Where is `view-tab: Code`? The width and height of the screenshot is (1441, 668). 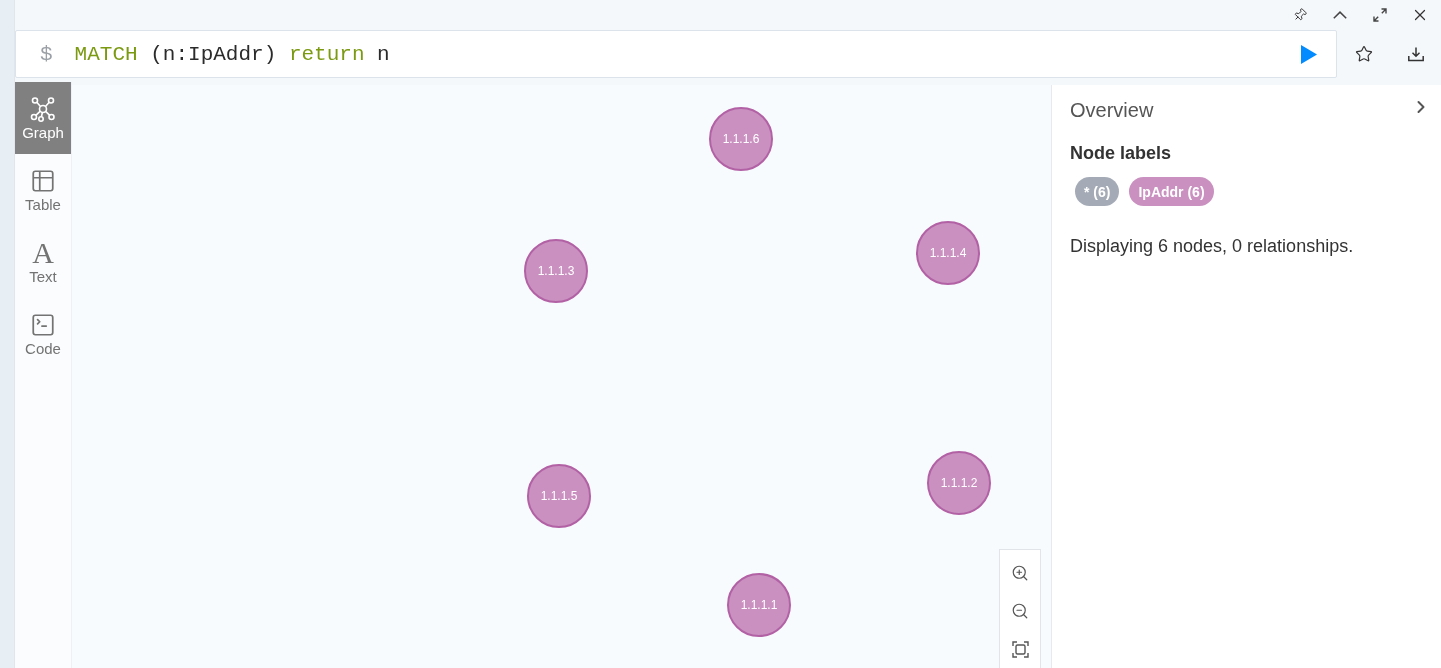 view-tab: Code is located at coordinates (43, 334).